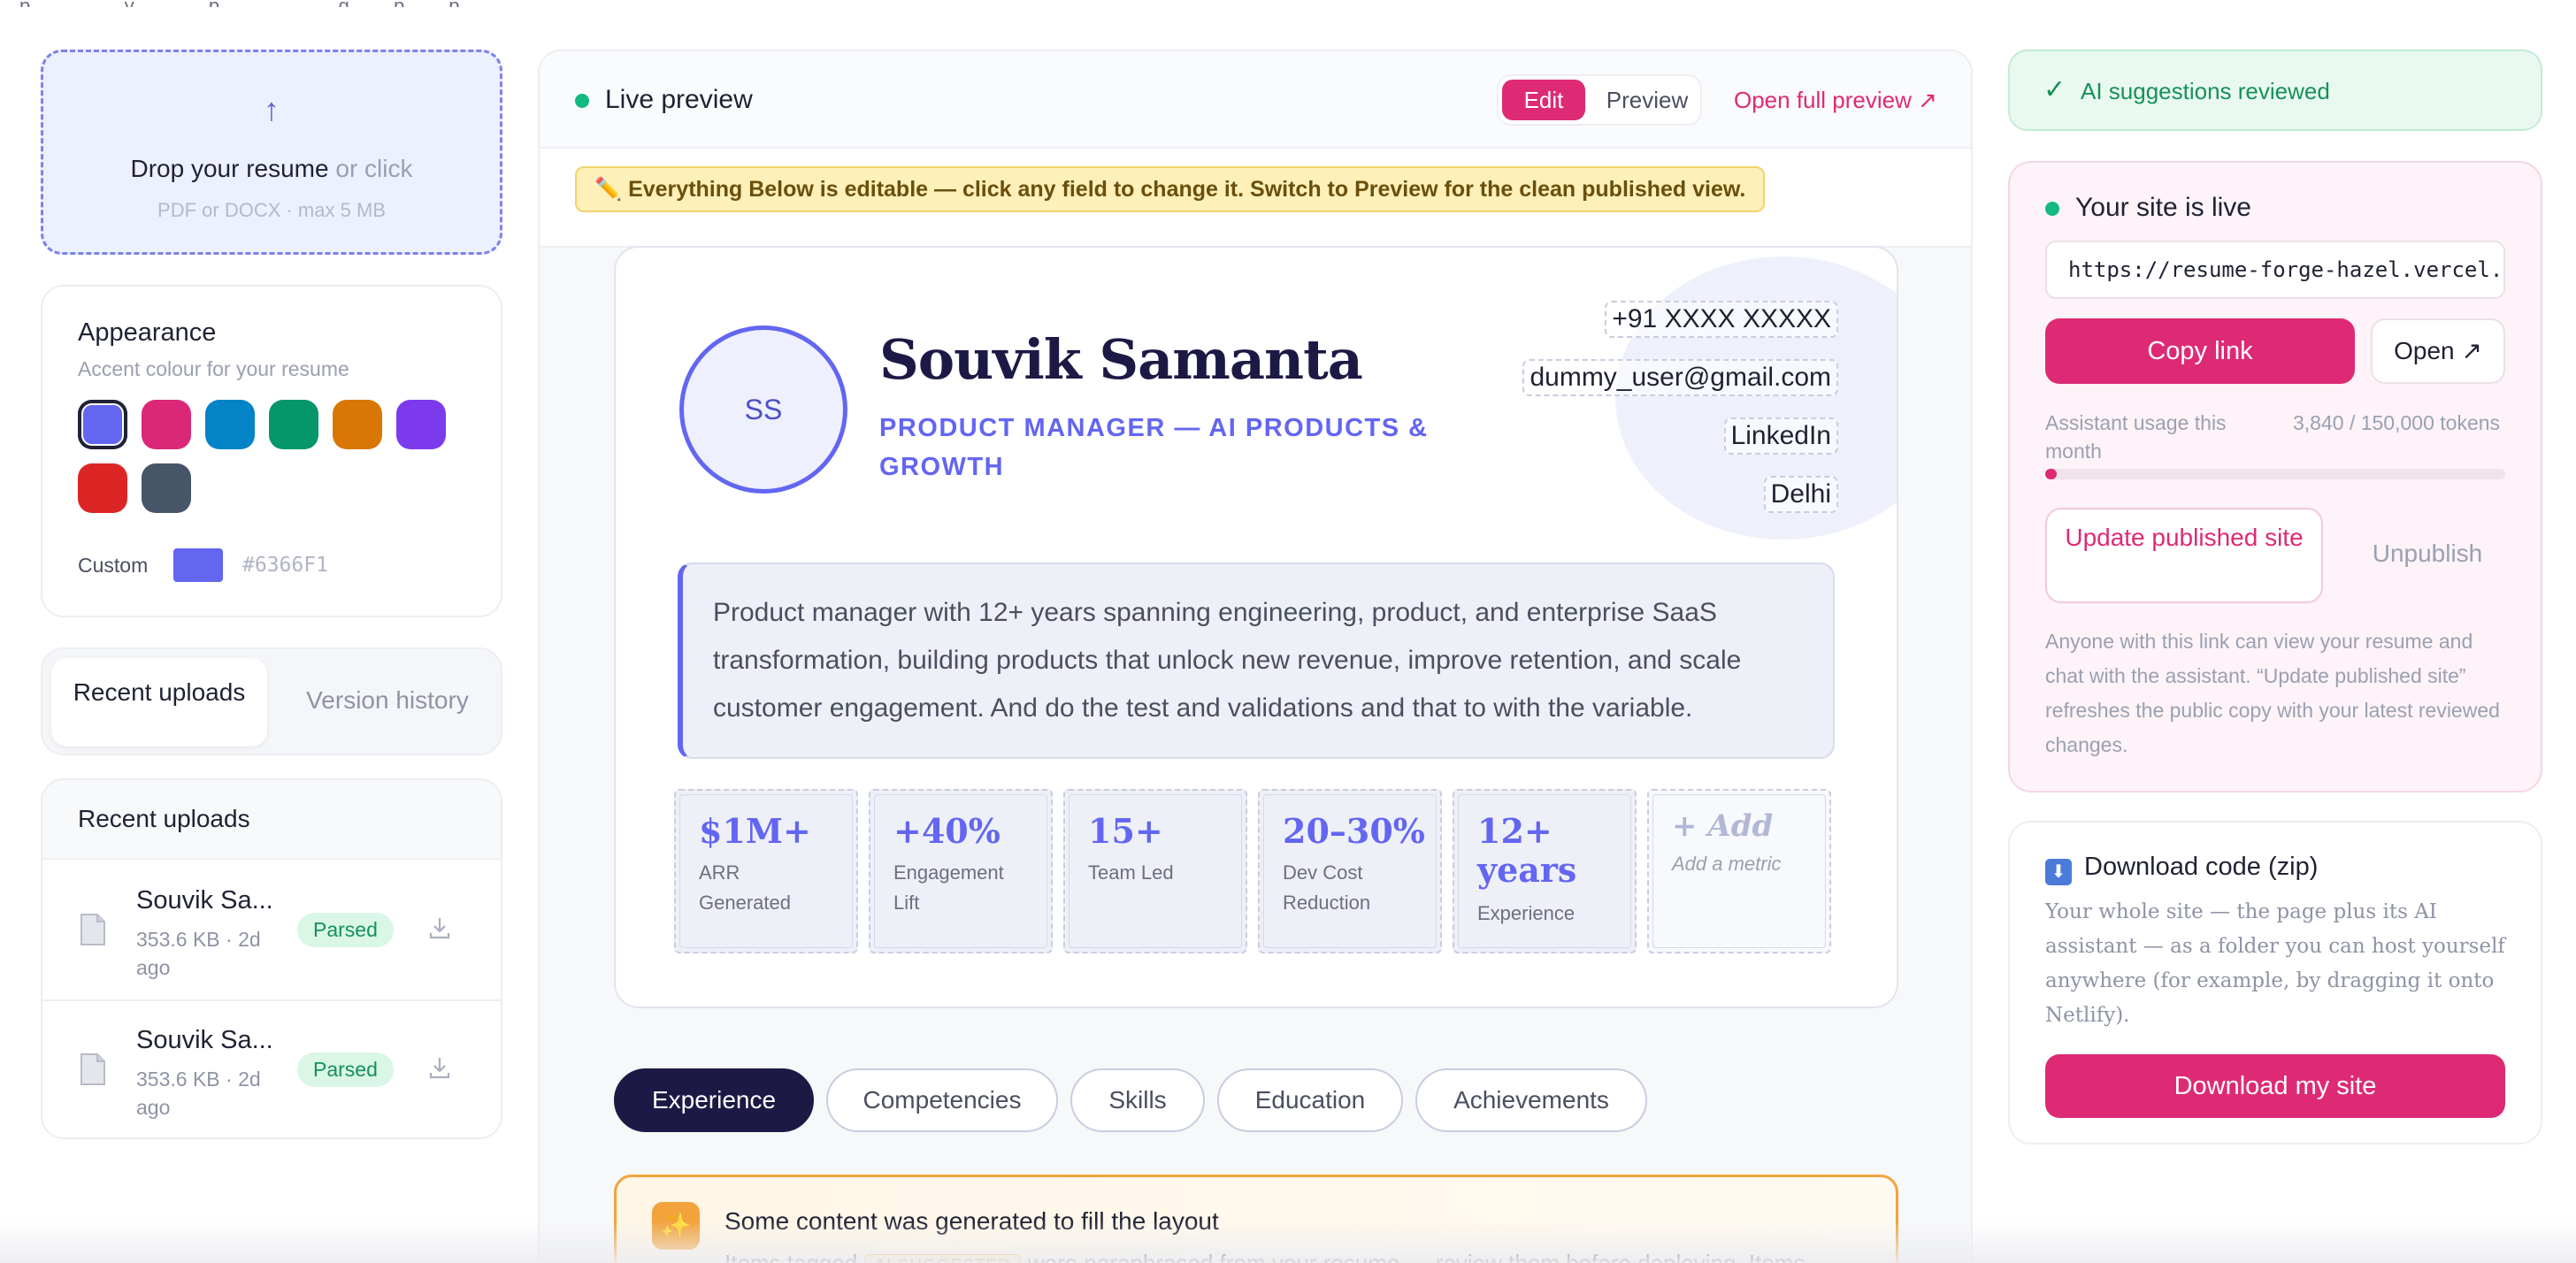  Describe the element at coordinates (1800, 494) in the screenshot. I see `contact-location: Delhi` at that location.